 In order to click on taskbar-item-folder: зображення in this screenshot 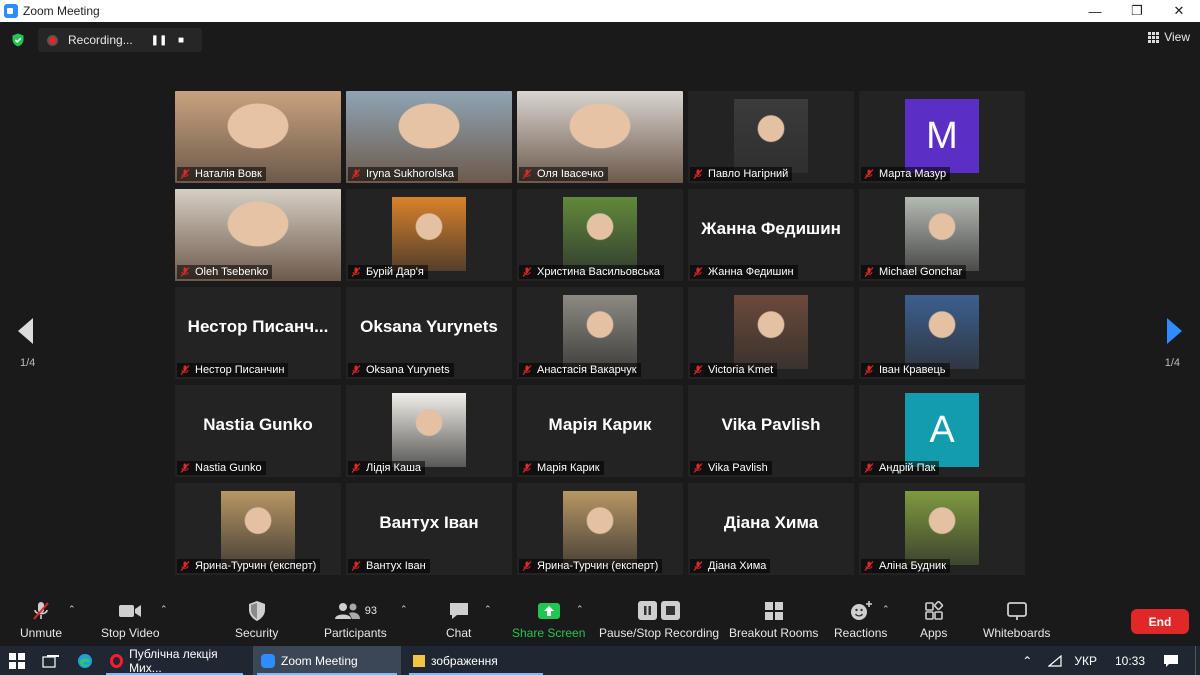, I will do `click(476, 660)`.